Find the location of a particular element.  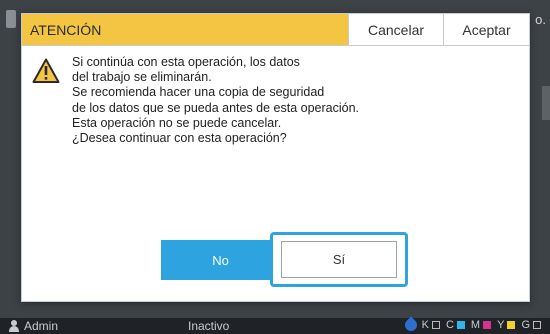

no-button: No is located at coordinates (220, 260).